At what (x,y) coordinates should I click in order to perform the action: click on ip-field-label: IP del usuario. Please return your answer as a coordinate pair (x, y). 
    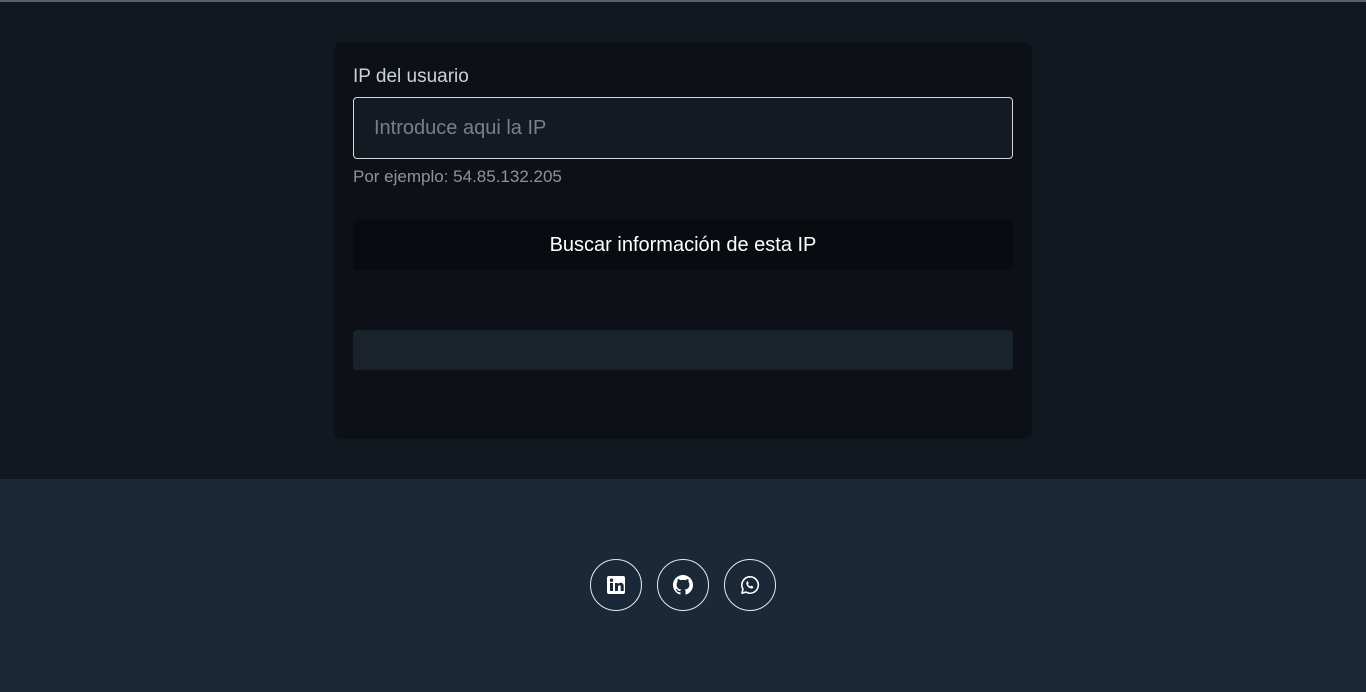
    Looking at the image, I should click on (411, 76).